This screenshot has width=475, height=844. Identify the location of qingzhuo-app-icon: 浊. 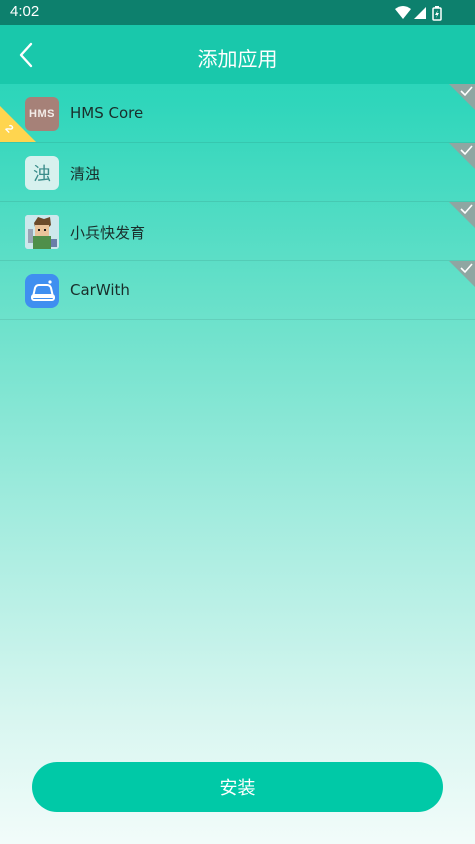
(42, 173).